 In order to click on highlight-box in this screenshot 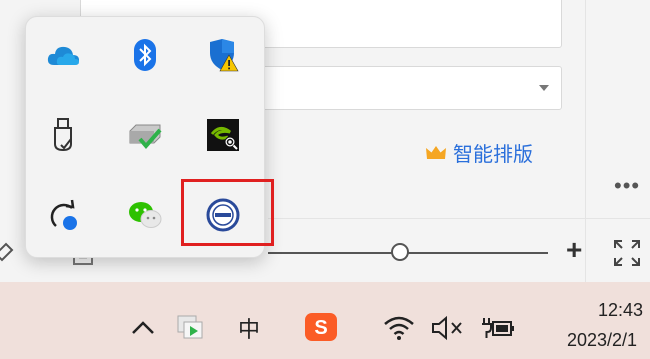, I will do `click(227, 212)`.